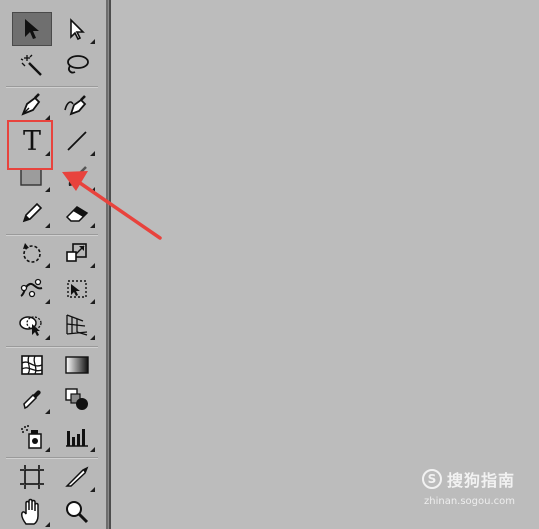 This screenshot has height=529, width=539. What do you see at coordinates (112, 205) in the screenshot?
I see `annotation-arrow` at bounding box center [112, 205].